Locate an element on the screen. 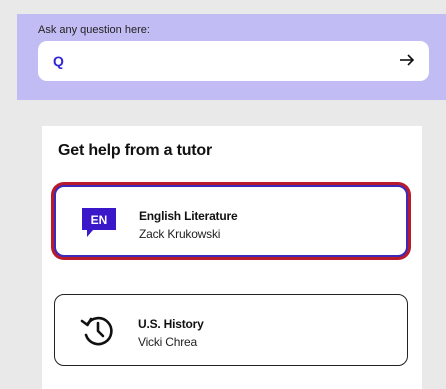 Image resolution: width=446 pixels, height=389 pixels. tutor-card-us-history: U.S. History Vicki Chrea is located at coordinates (231, 330).